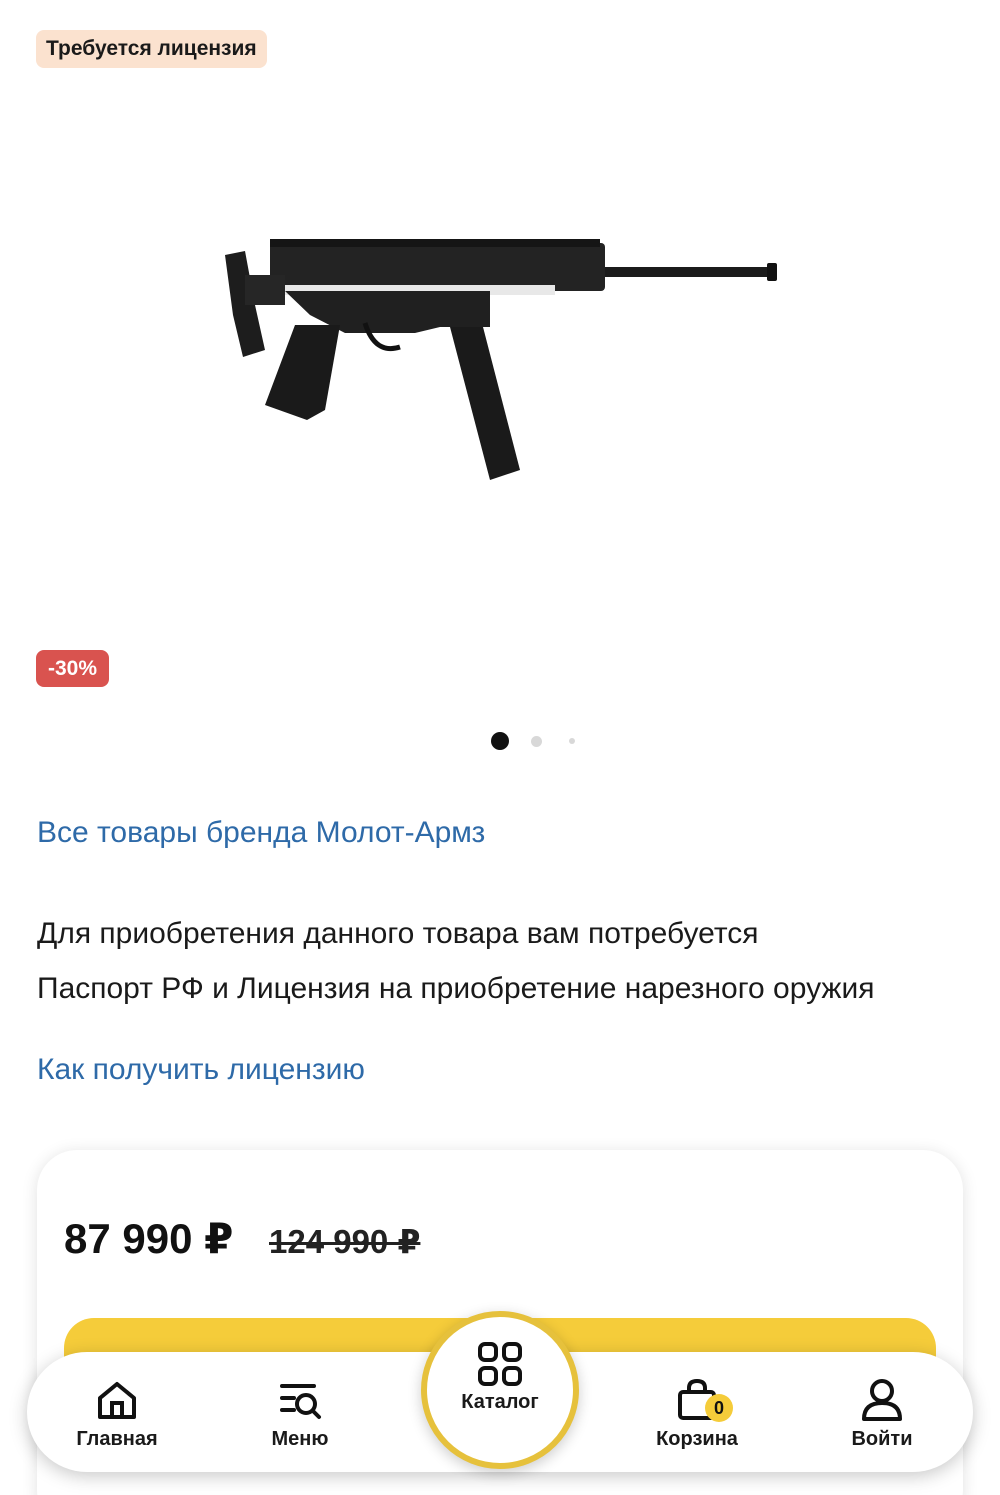  Describe the element at coordinates (500, 355) in the screenshot. I see `product-image` at that location.